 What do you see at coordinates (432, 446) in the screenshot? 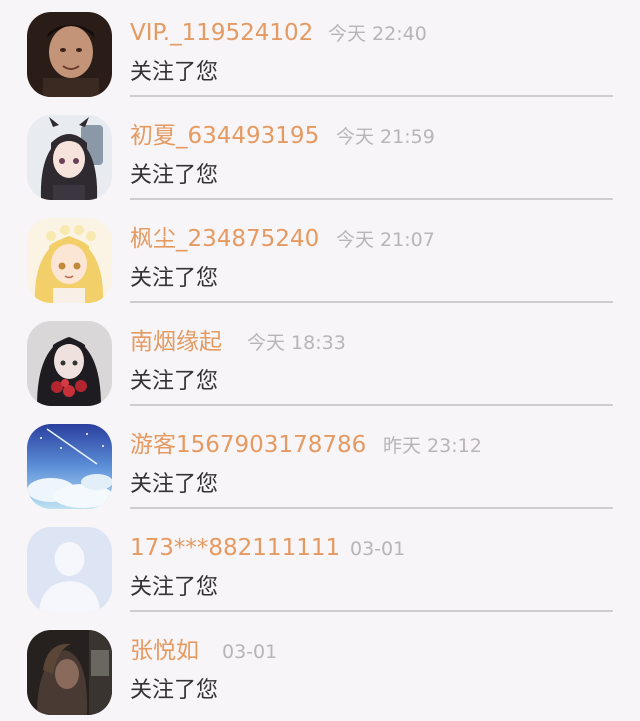
I see `timestamp: 昨天 23:12` at bounding box center [432, 446].